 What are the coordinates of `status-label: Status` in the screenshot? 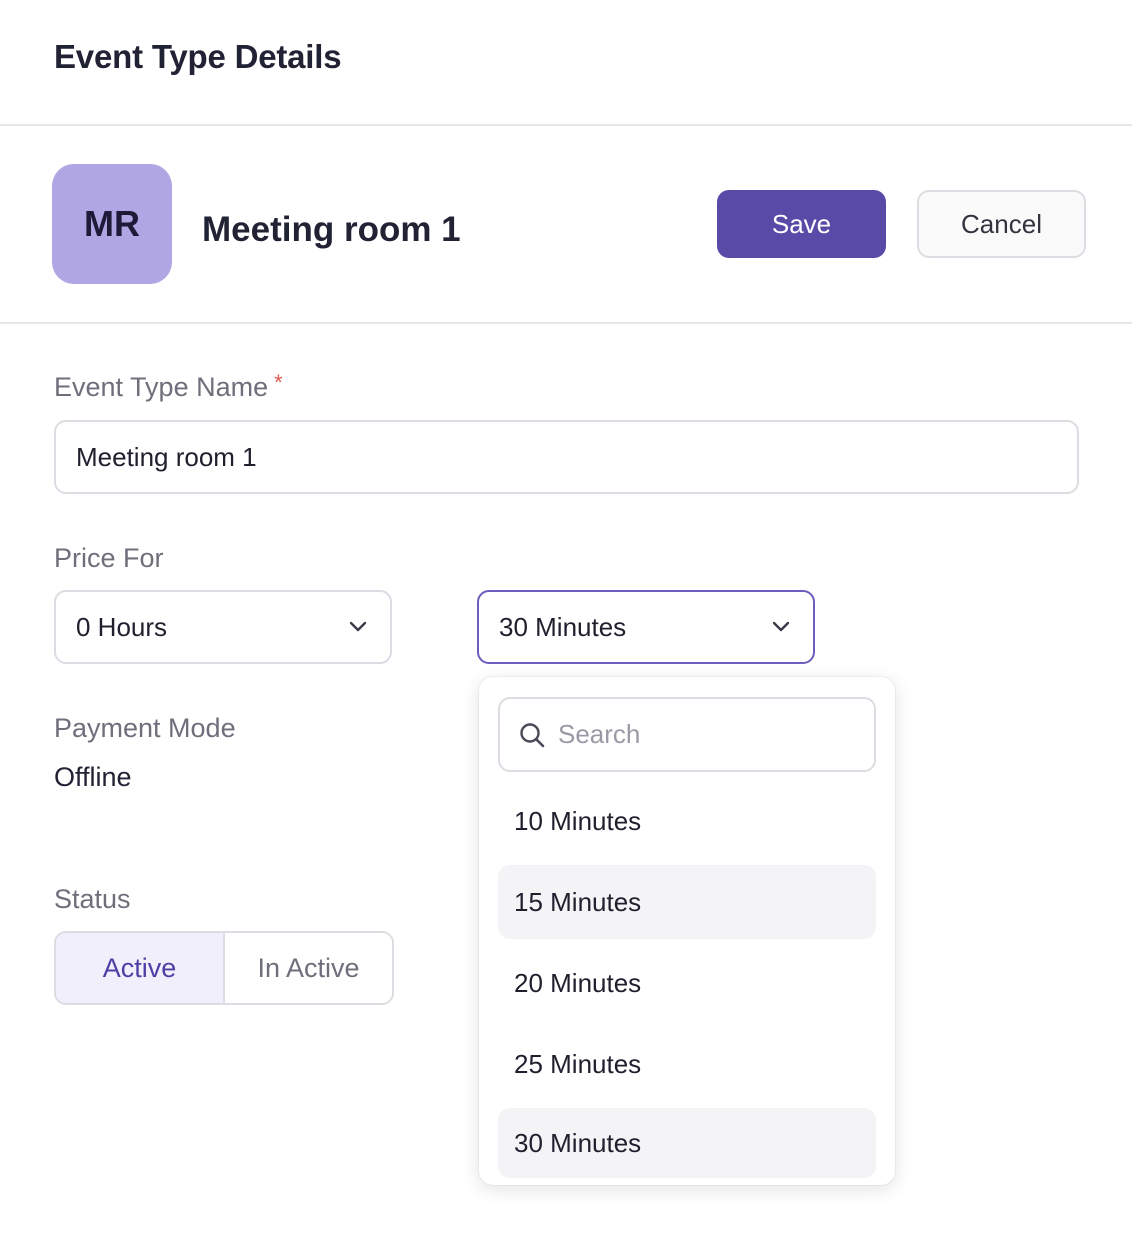 It's located at (92, 899).